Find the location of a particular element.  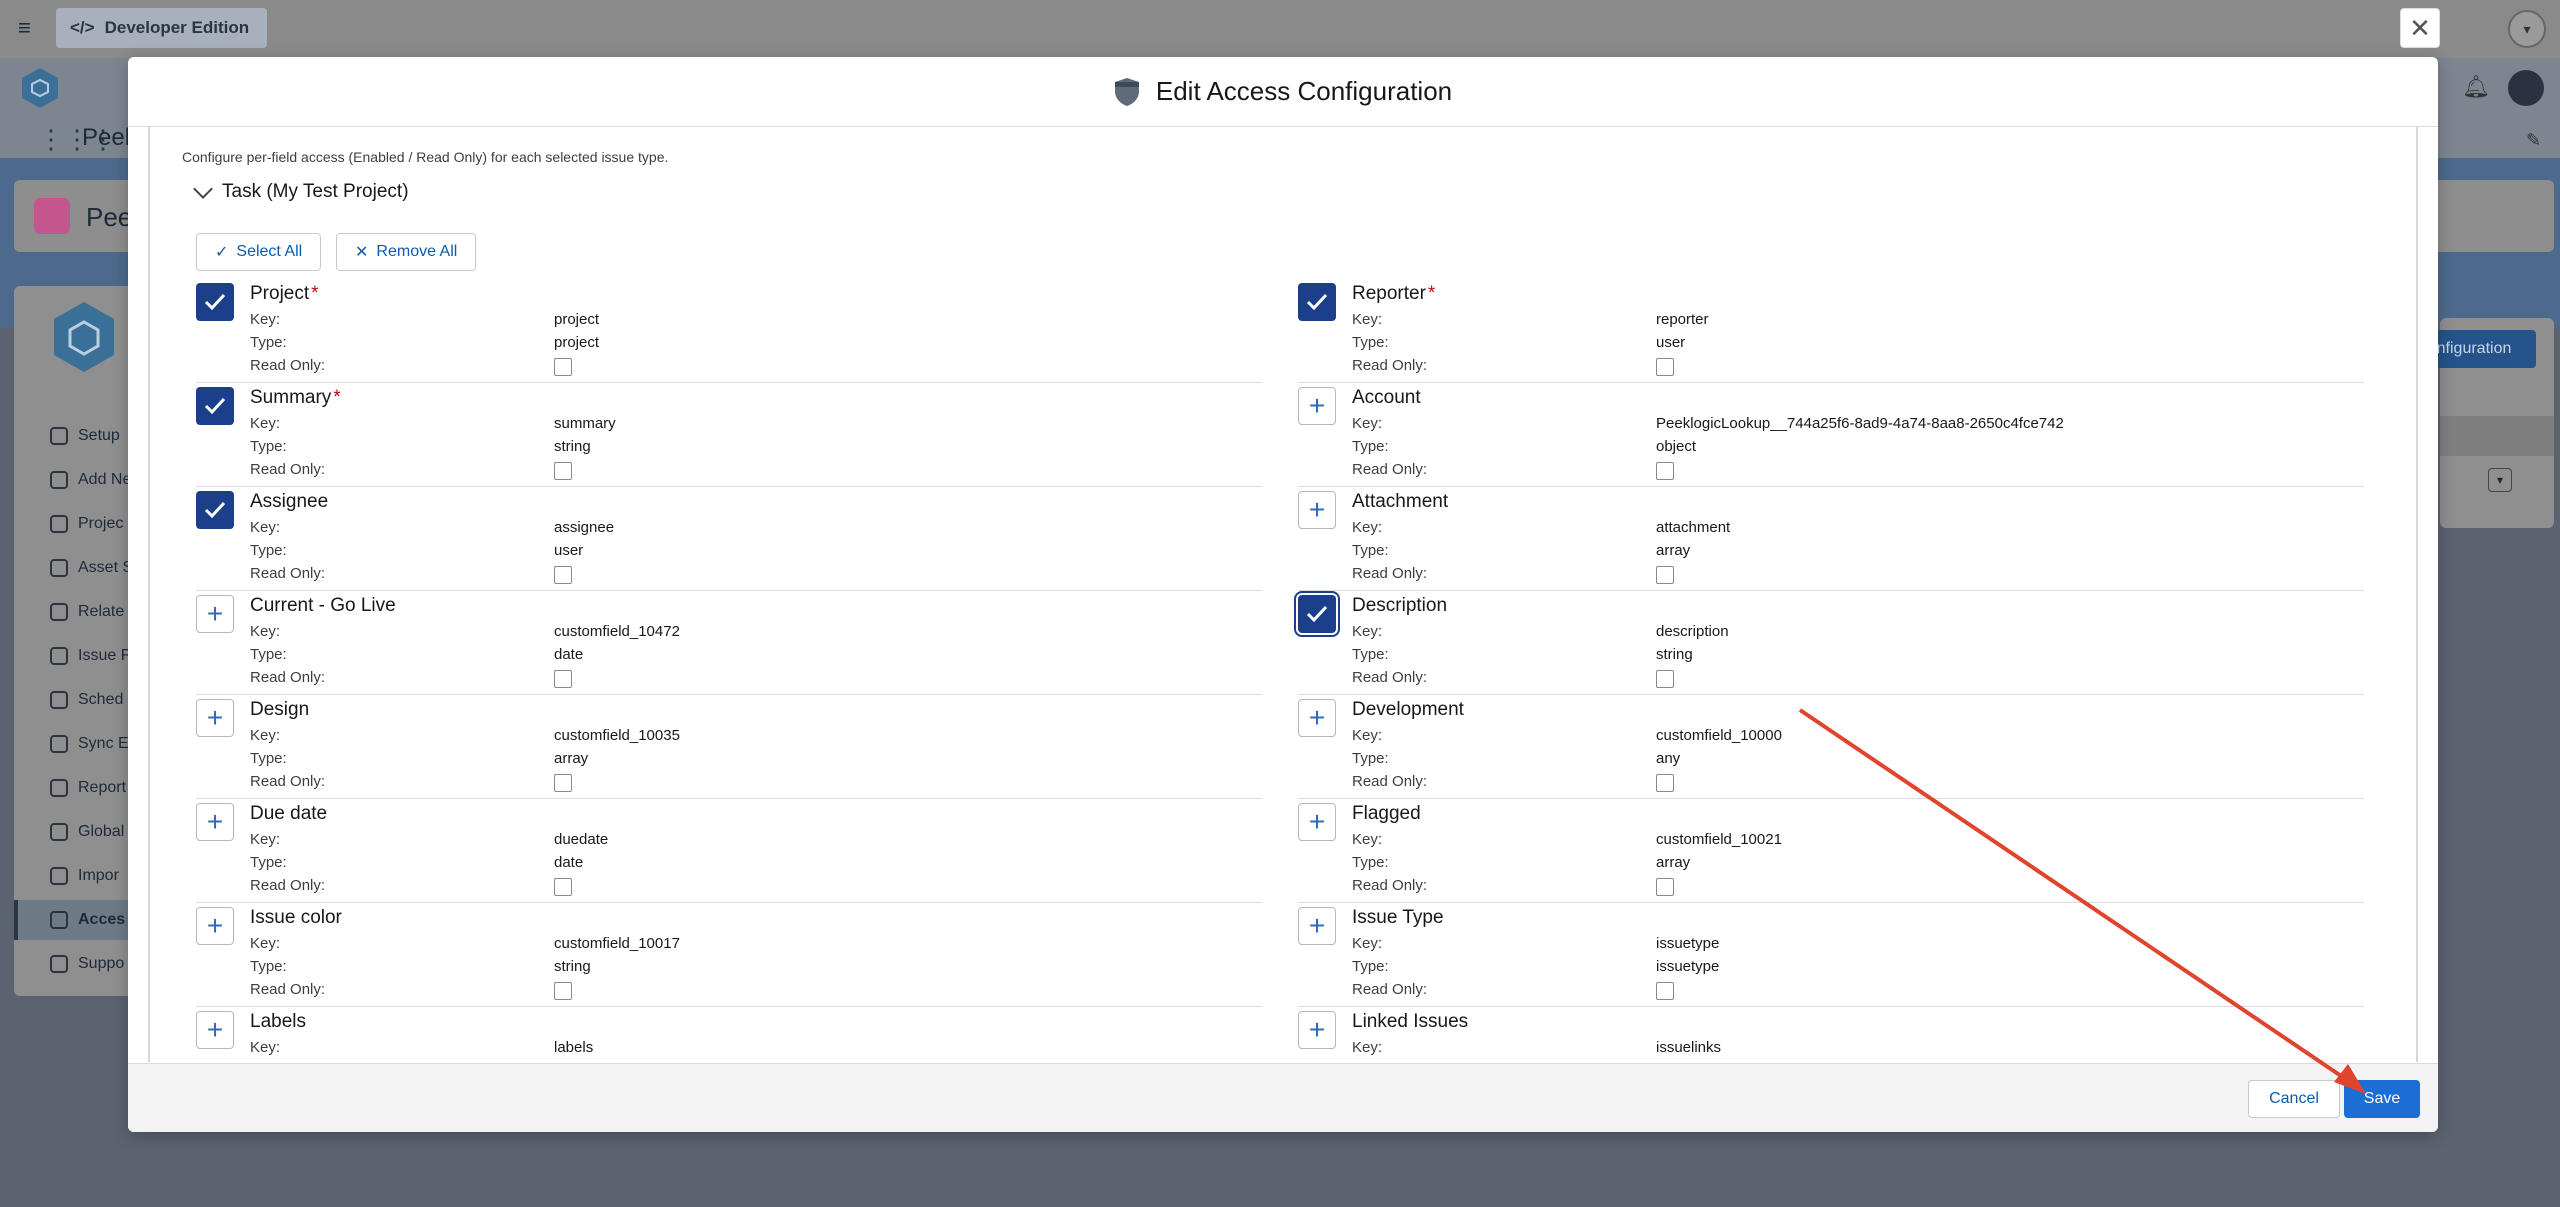

modal-header: Edit Access Configuration is located at coordinates (1283, 92).